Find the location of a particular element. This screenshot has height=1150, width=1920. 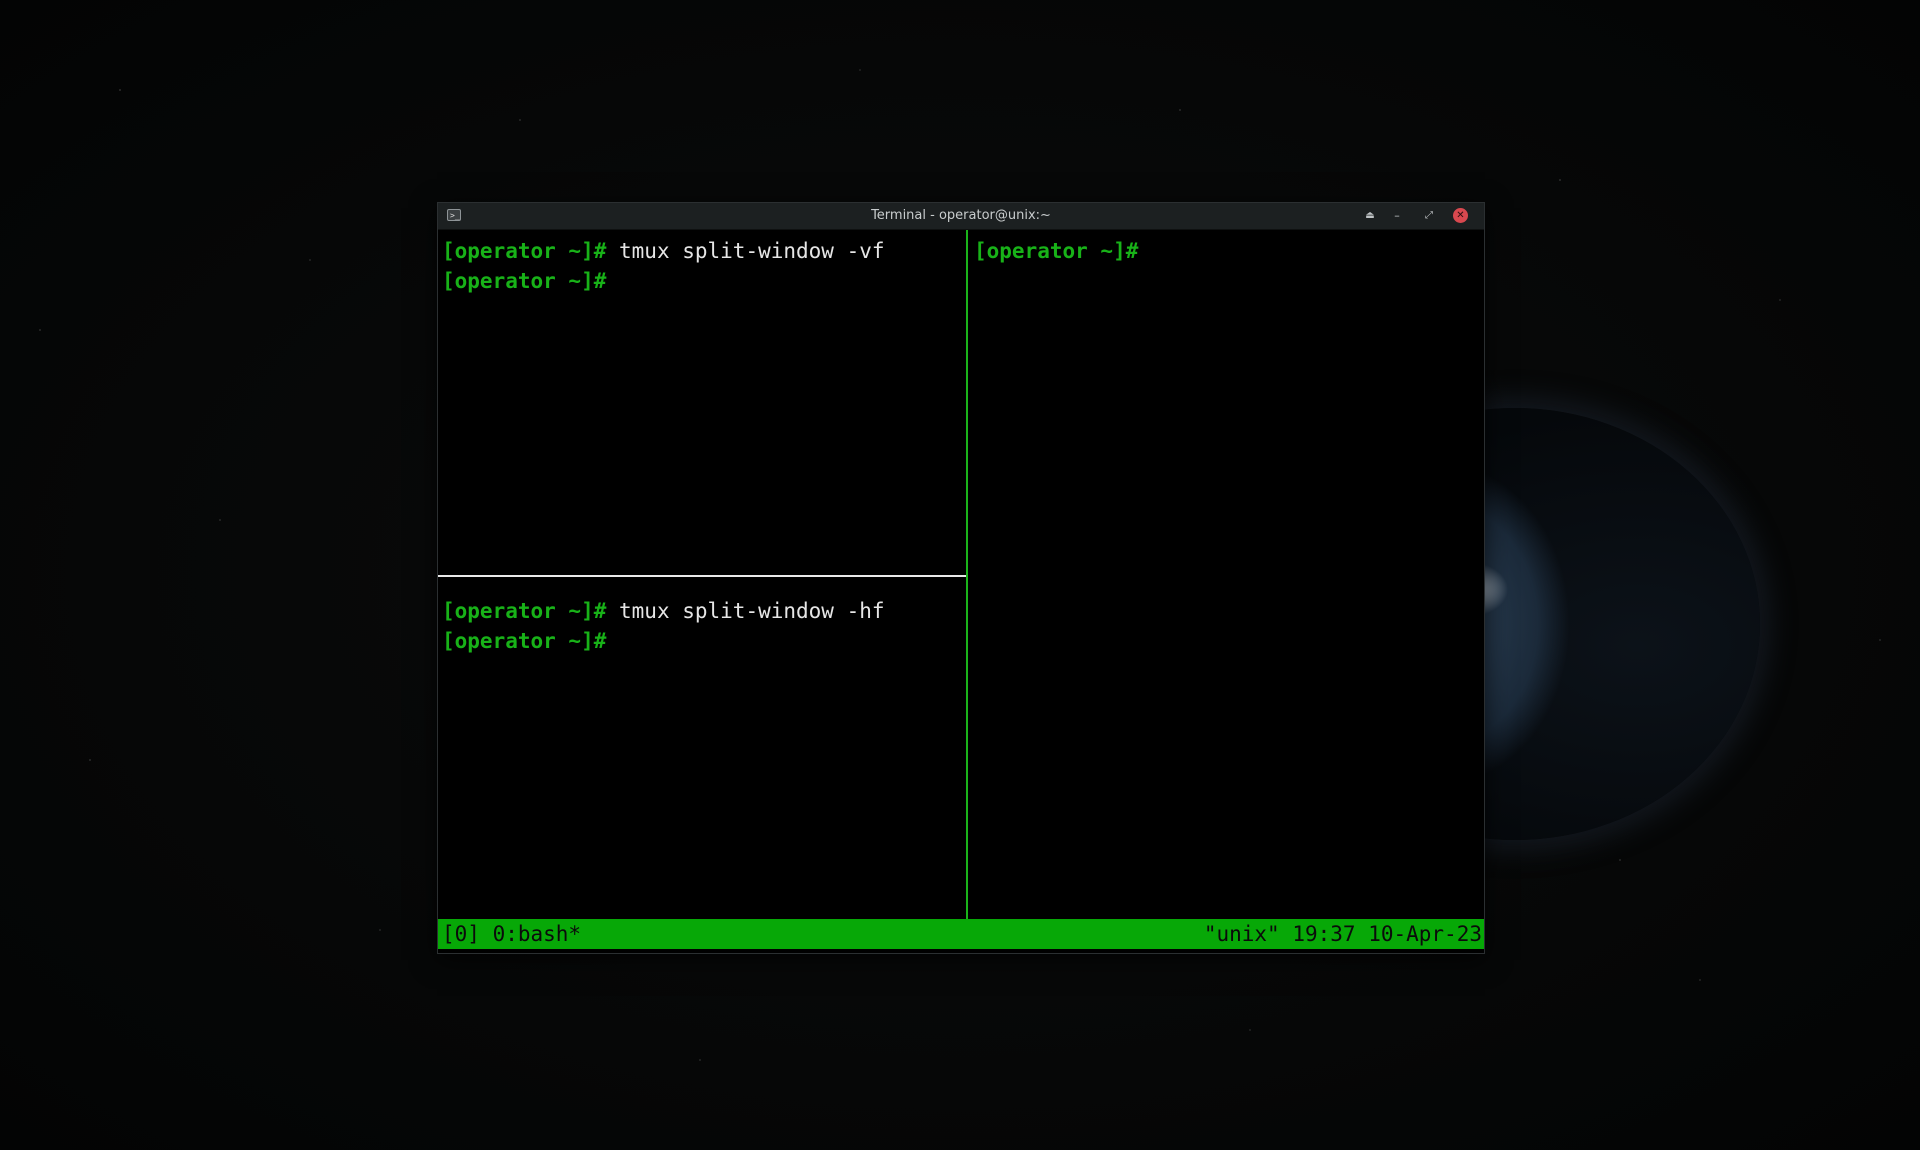

shell-command: tmux split-window -hf is located at coordinates (745, 611).